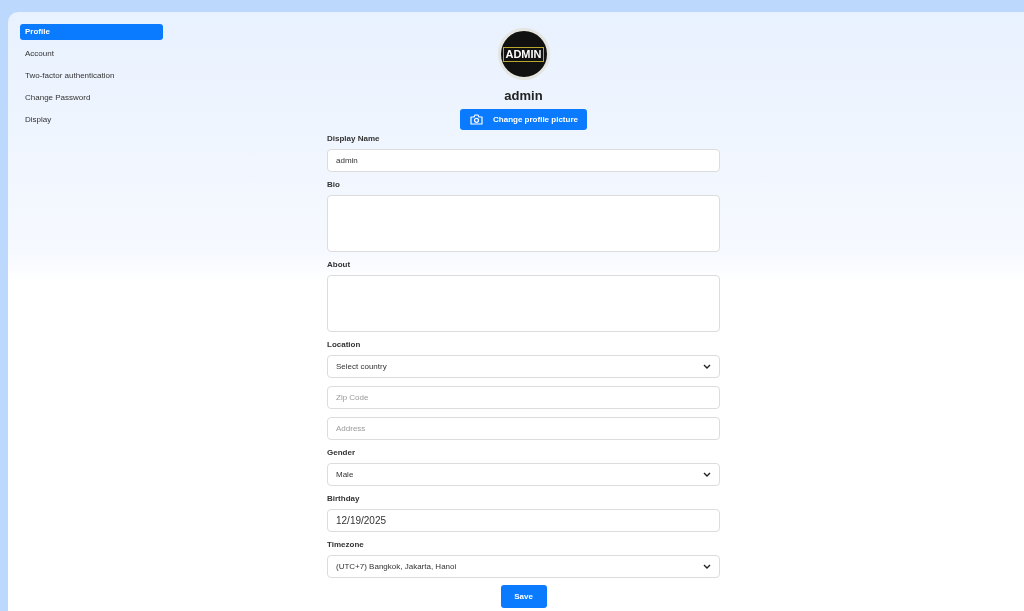 This screenshot has height=611, width=1024. I want to click on avatar-logo: ADMIN, so click(523, 54).